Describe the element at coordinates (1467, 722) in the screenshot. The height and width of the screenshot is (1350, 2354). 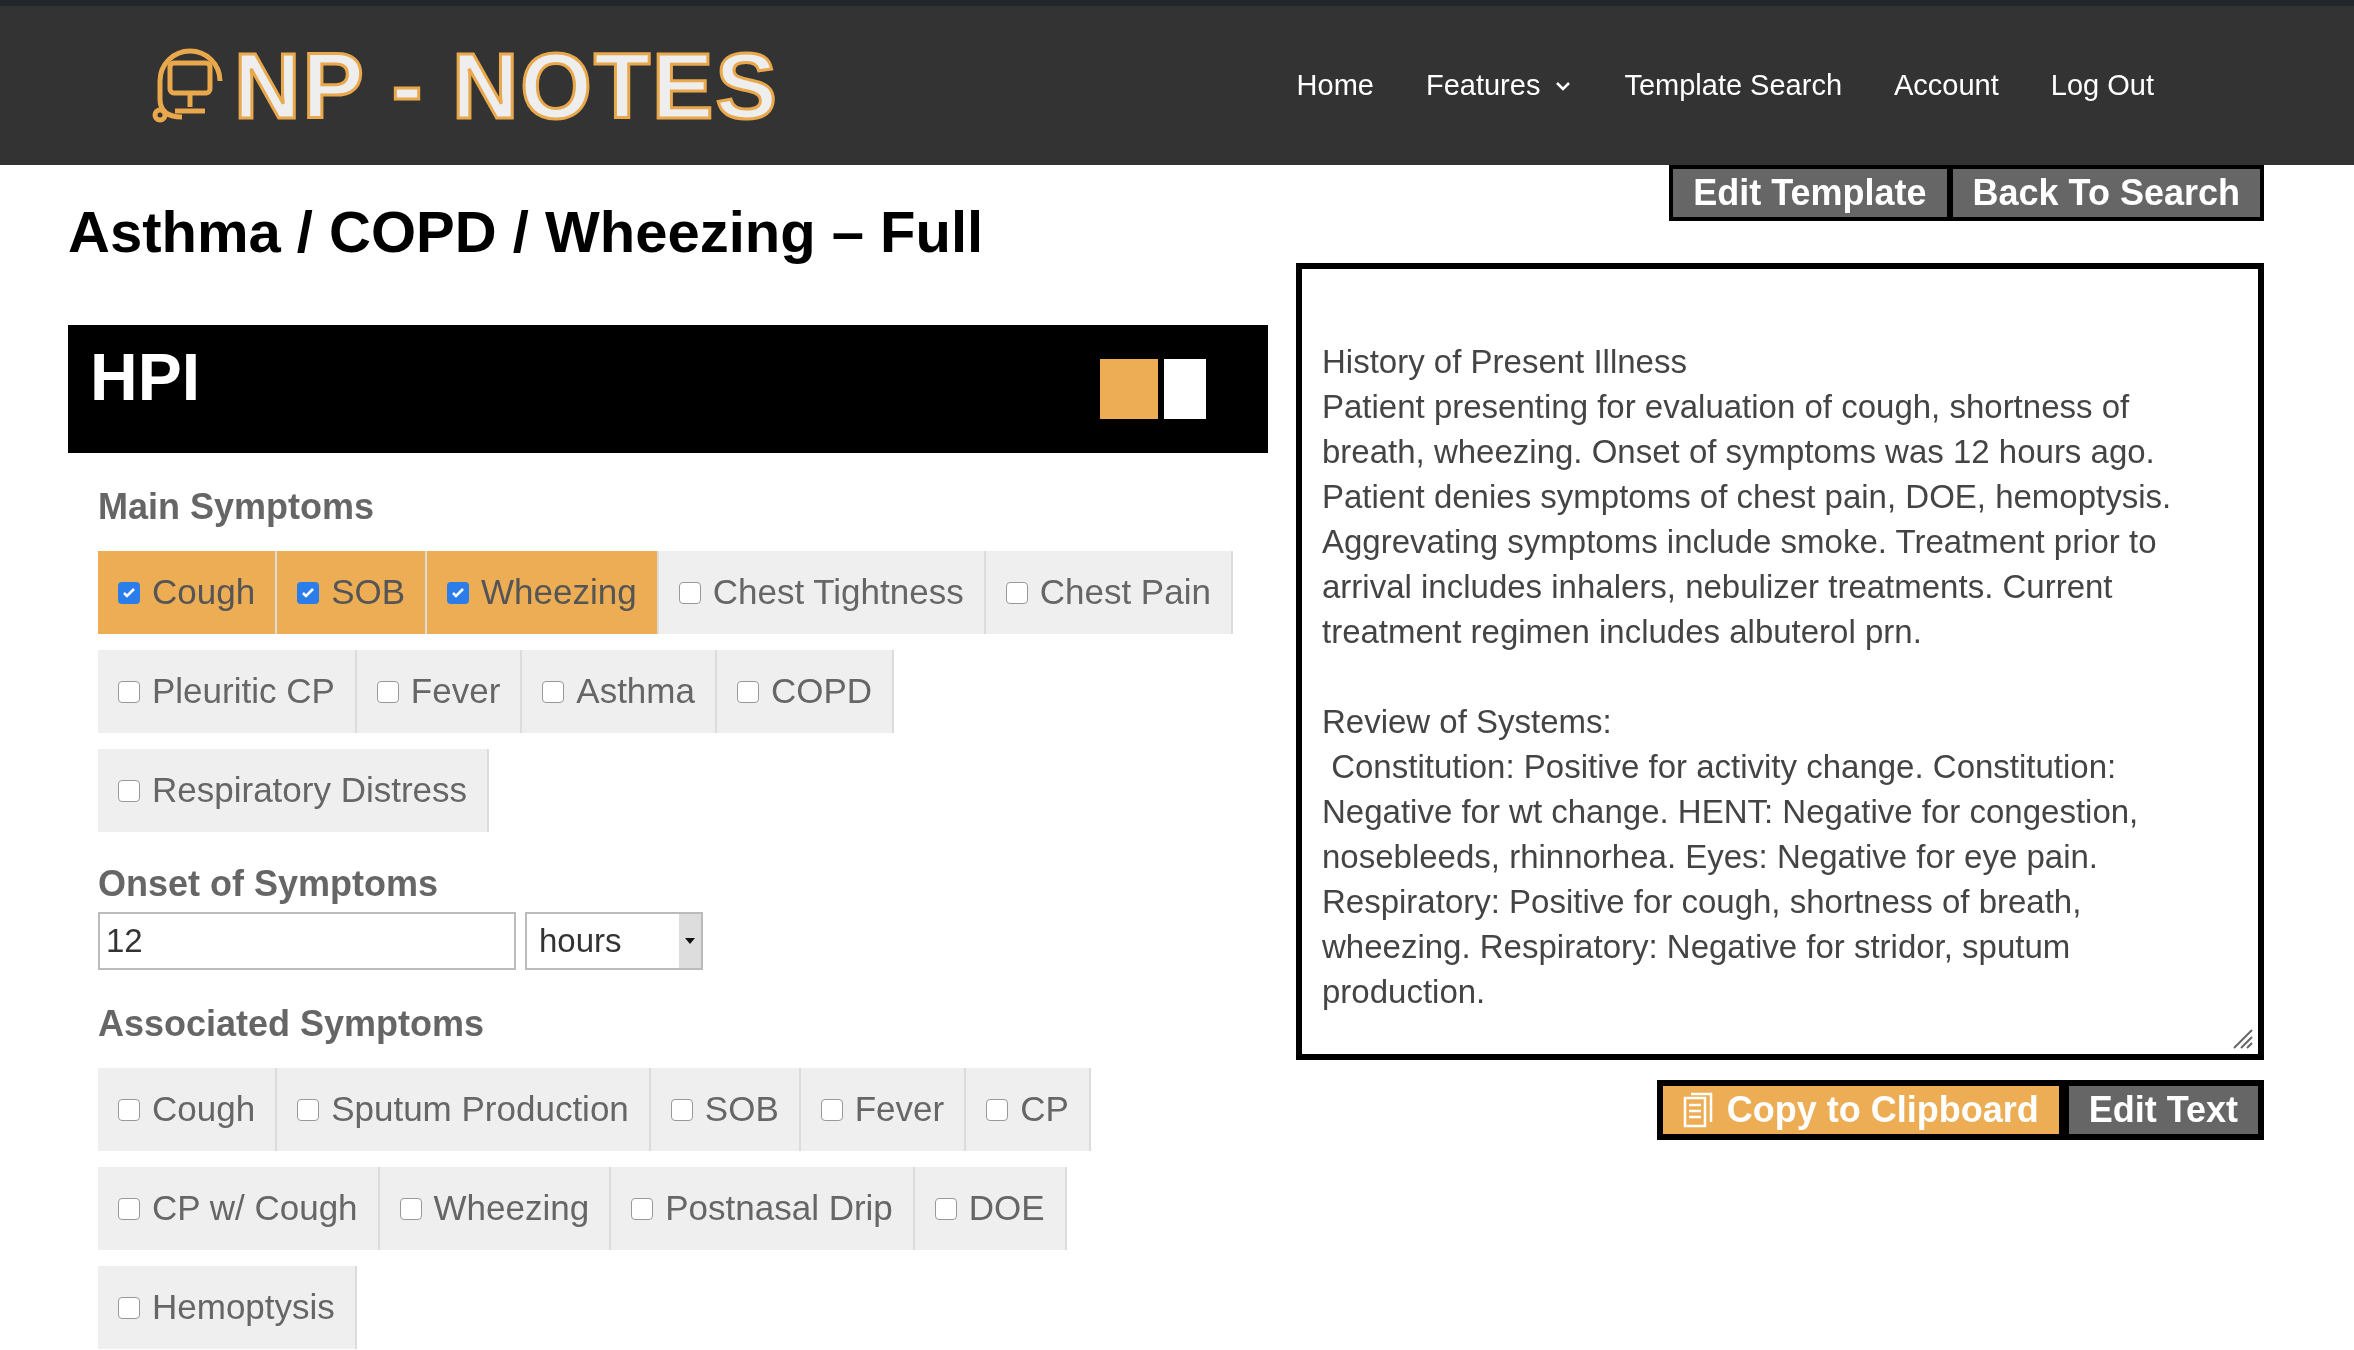
I see `note-heading: Review of Systems:` at that location.